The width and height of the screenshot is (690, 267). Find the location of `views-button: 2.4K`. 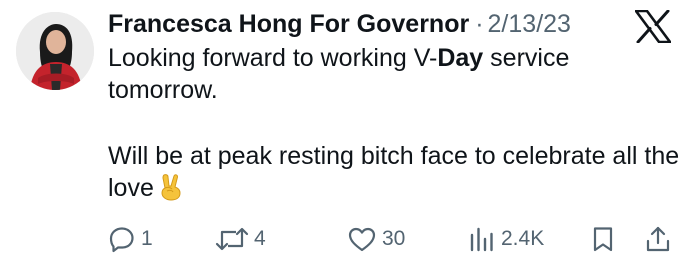

views-button: 2.4K is located at coordinates (506, 239).